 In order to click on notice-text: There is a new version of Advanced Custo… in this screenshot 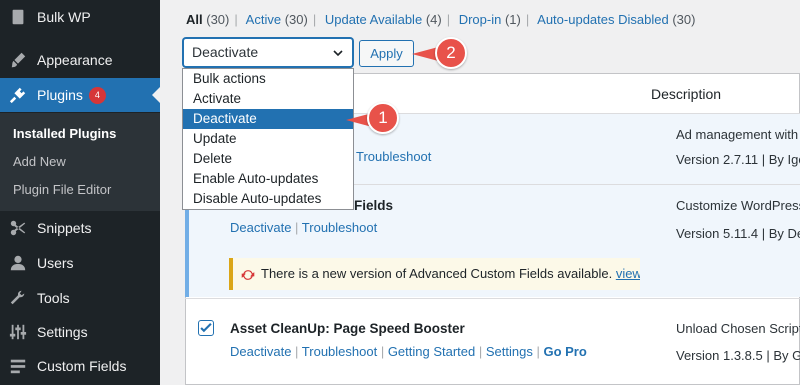, I will do `click(437, 273)`.